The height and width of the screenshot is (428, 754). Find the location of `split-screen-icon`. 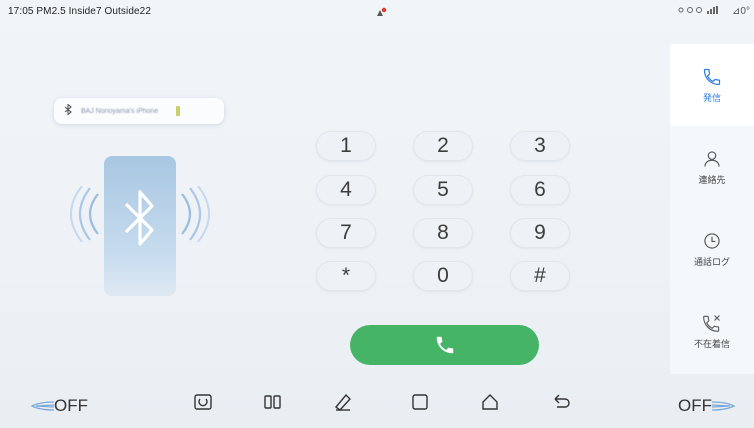

split-screen-icon is located at coordinates (274, 403).